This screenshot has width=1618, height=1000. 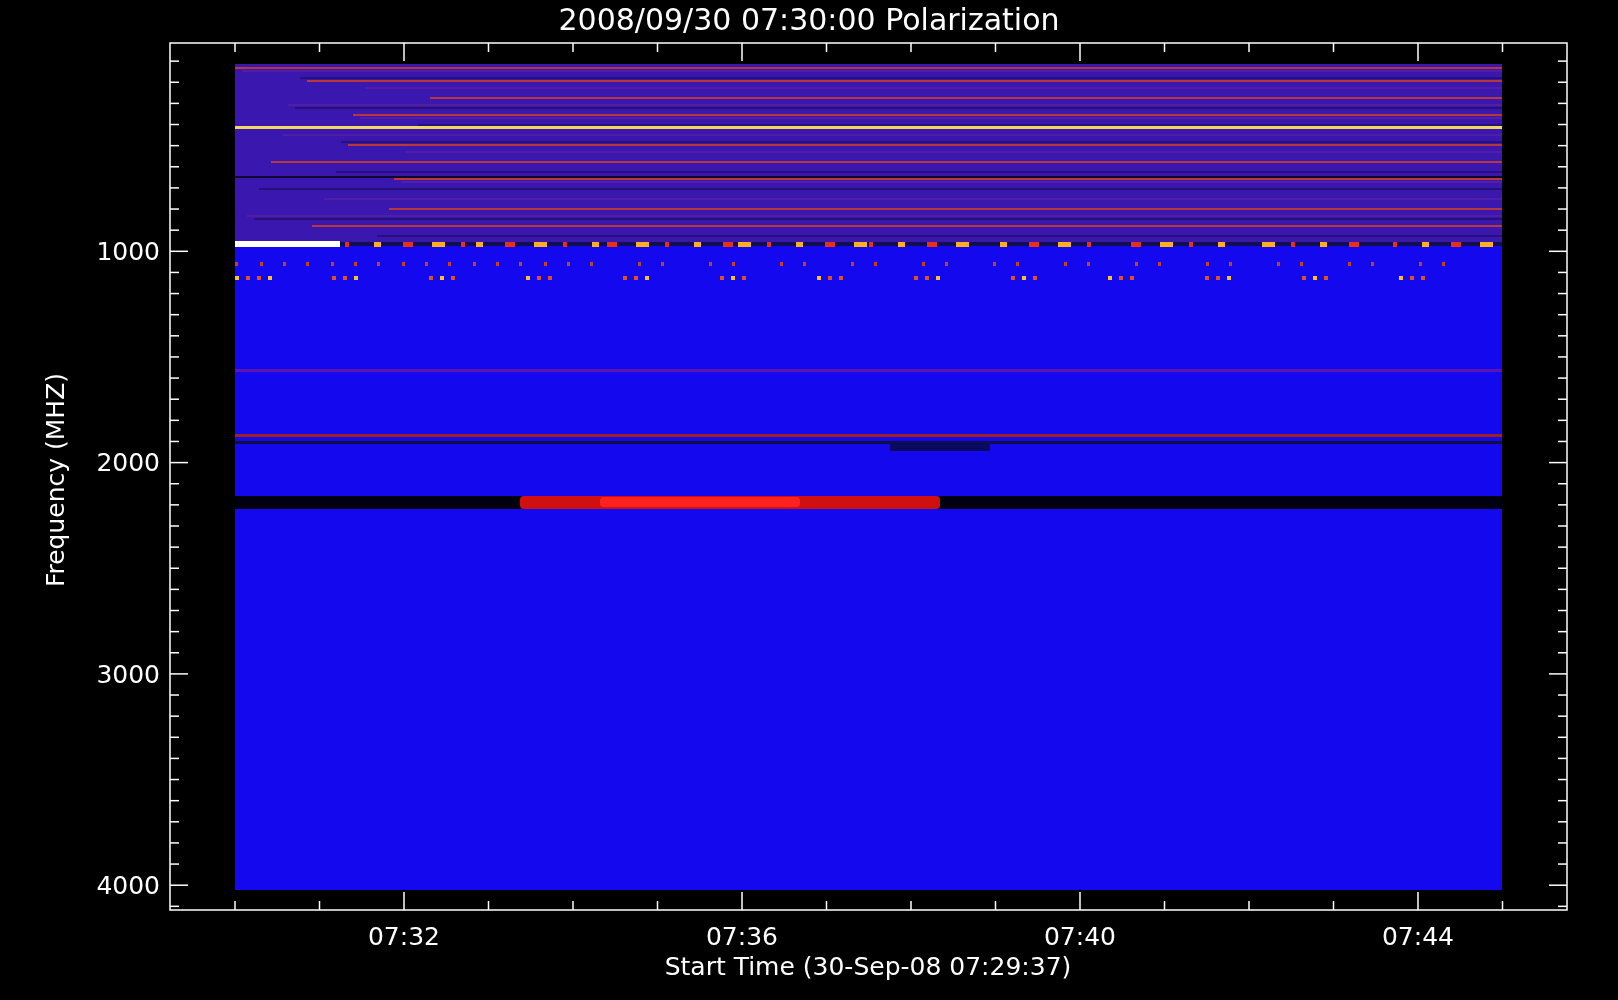 What do you see at coordinates (128, 885) in the screenshot?
I see `y-tick-label: 4000` at bounding box center [128, 885].